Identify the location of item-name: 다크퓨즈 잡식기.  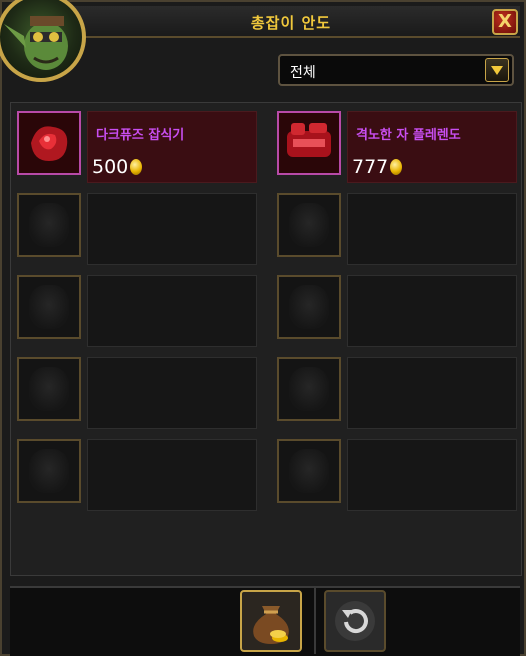
(140, 135).